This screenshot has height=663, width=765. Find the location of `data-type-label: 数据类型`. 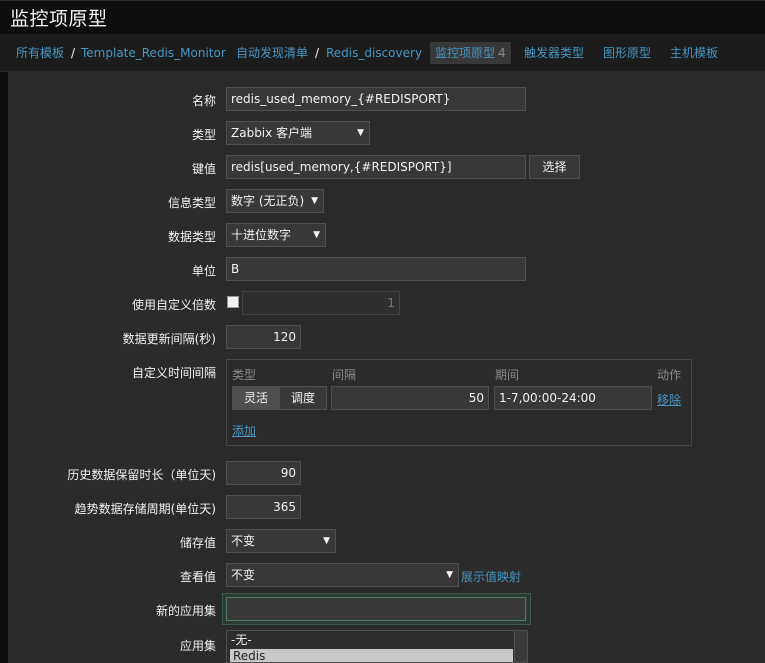

data-type-label: 数据类型 is located at coordinates (191, 237).